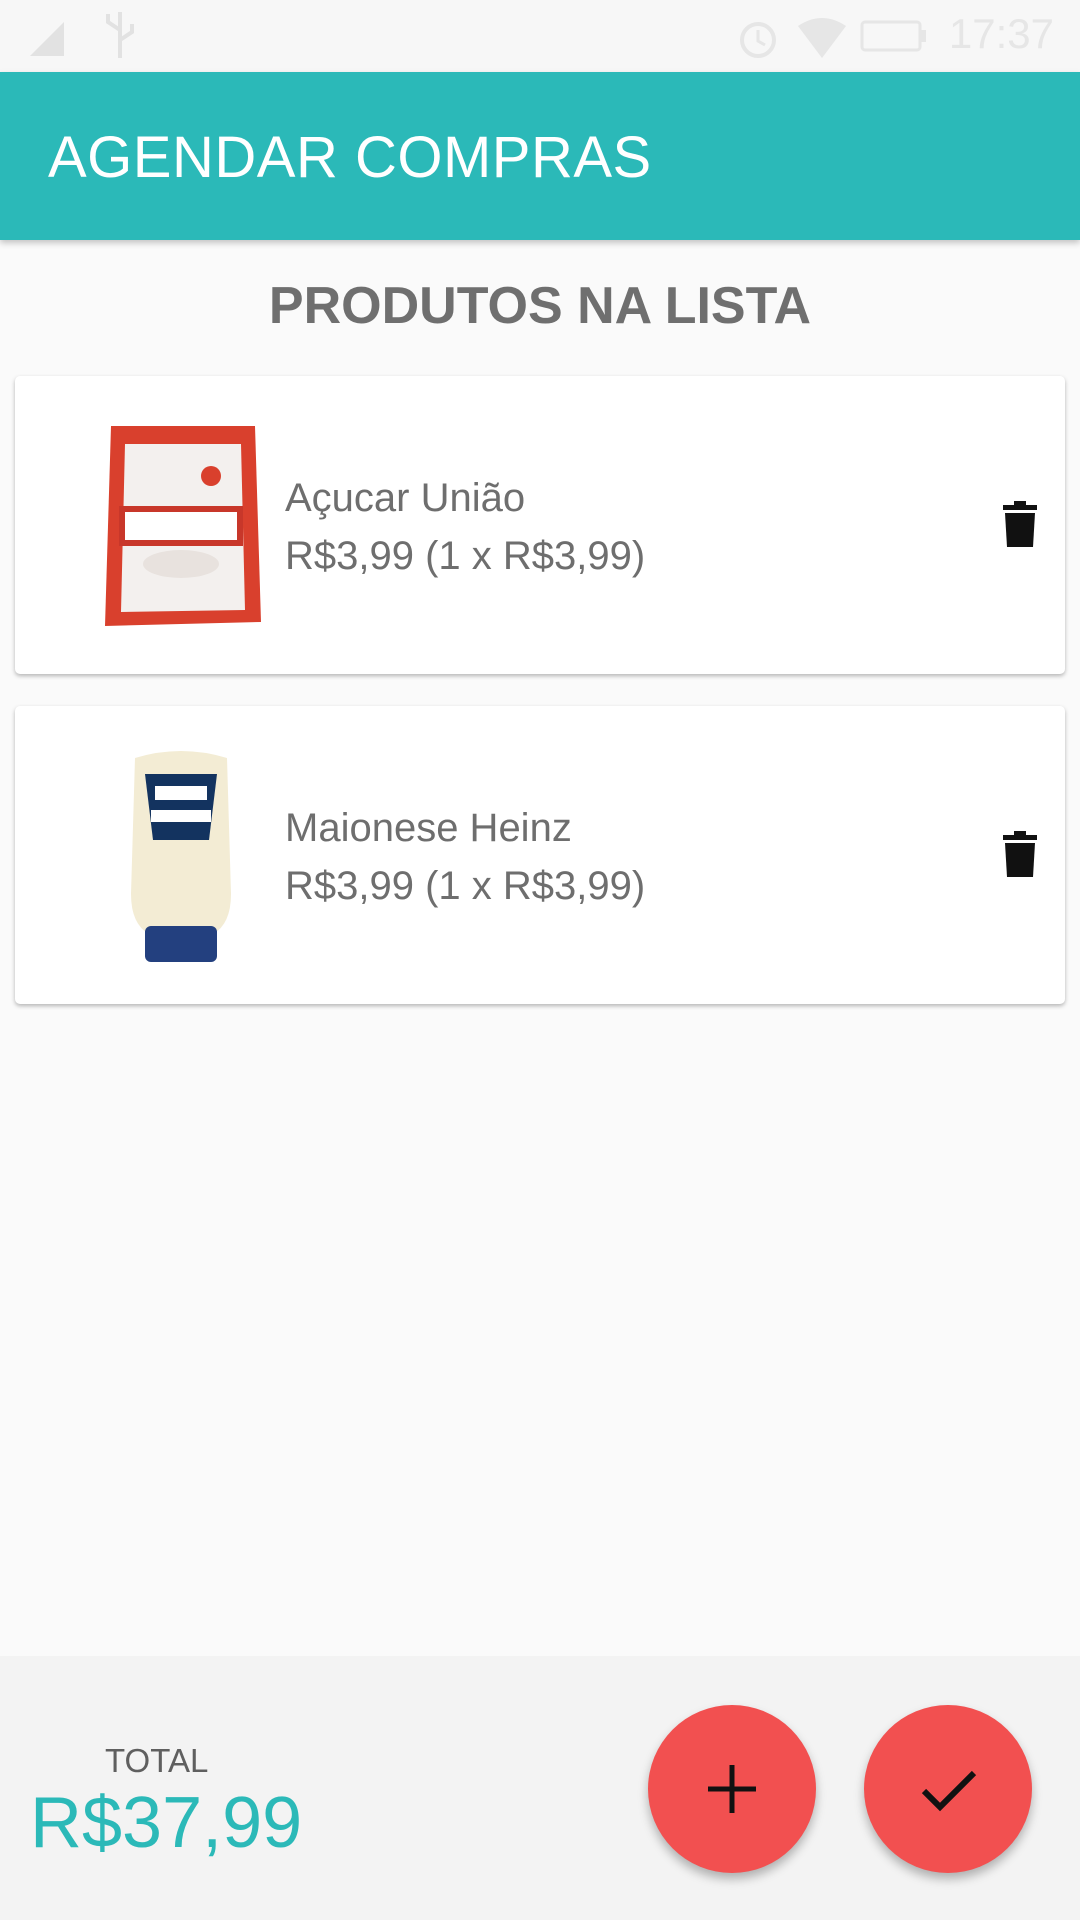 Image resolution: width=1080 pixels, height=1920 pixels. I want to click on confirm-button, so click(948, 1789).